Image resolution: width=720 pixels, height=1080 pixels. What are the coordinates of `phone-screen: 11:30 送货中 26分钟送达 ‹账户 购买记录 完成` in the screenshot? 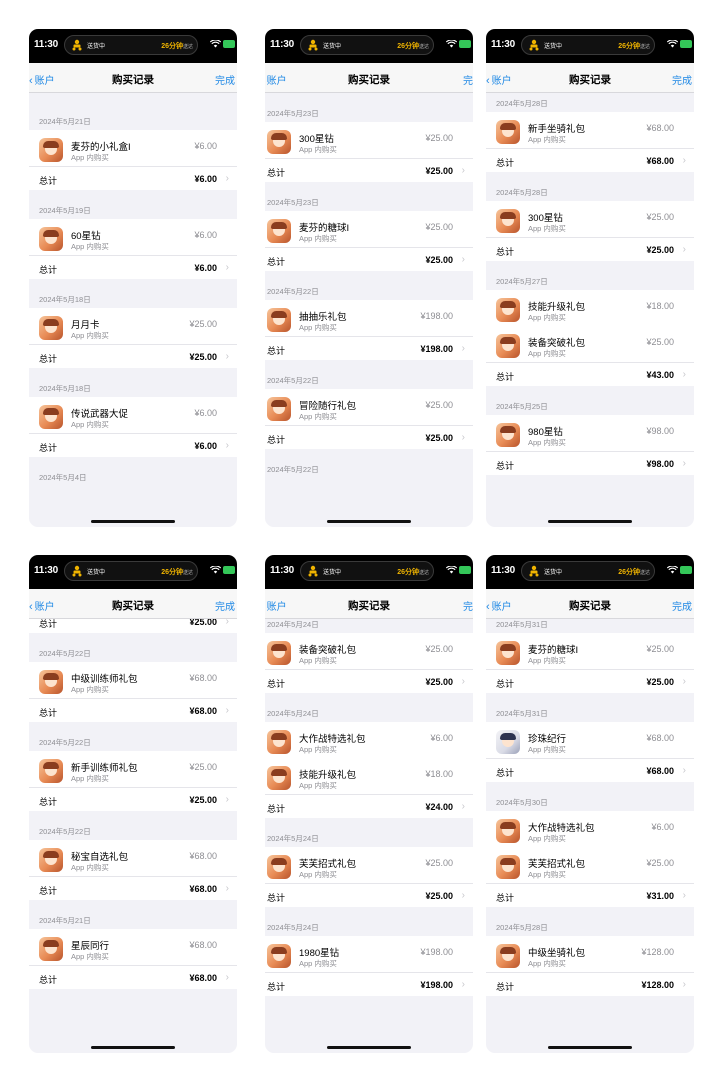 It's located at (369, 804).